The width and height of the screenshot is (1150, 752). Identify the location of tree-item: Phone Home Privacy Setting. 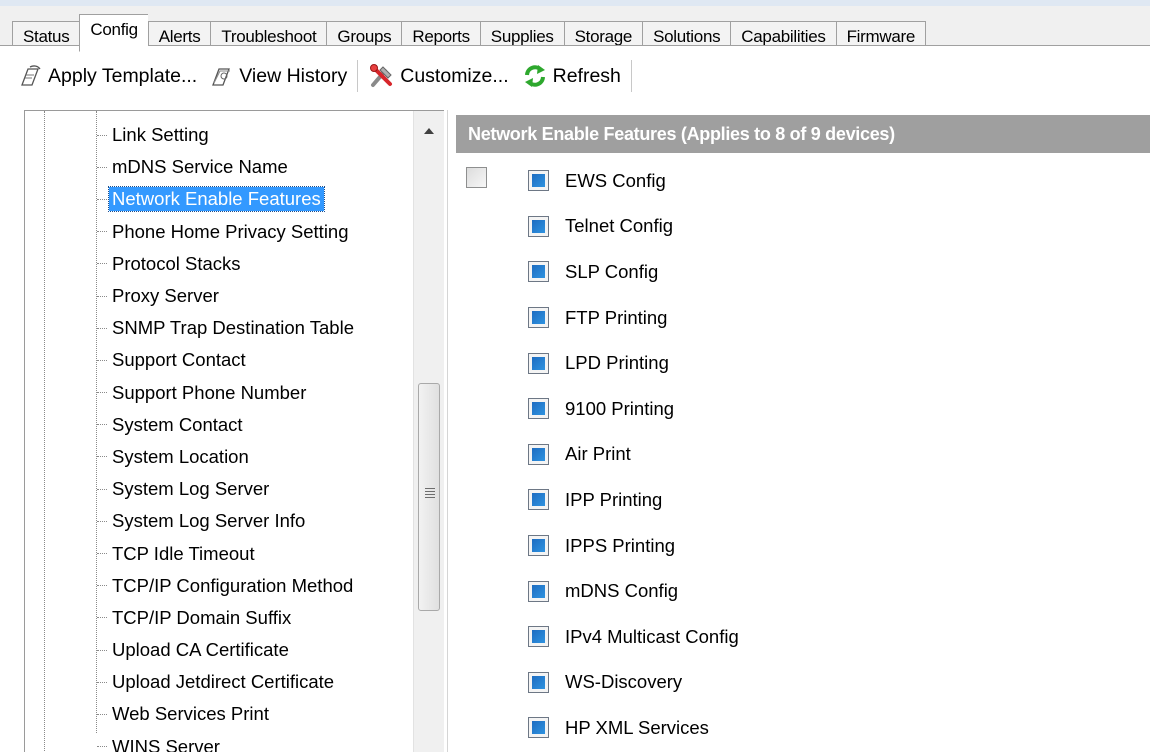
(227, 232).